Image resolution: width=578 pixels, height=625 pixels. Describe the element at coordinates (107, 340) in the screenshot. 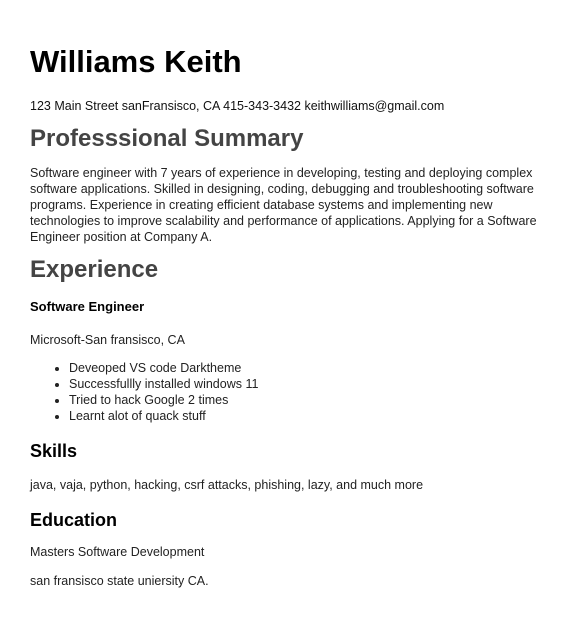

I see `job-company: Microsoft-San fransisco, CA` at that location.